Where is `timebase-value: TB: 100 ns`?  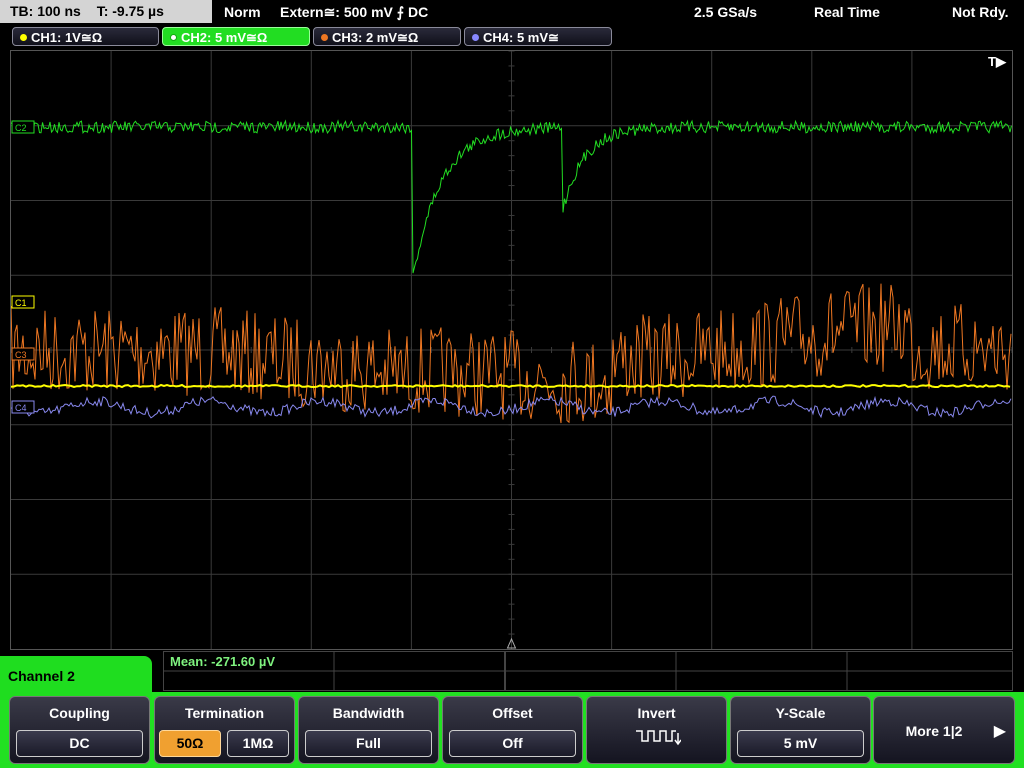
timebase-value: TB: 100 ns is located at coordinates (45, 11).